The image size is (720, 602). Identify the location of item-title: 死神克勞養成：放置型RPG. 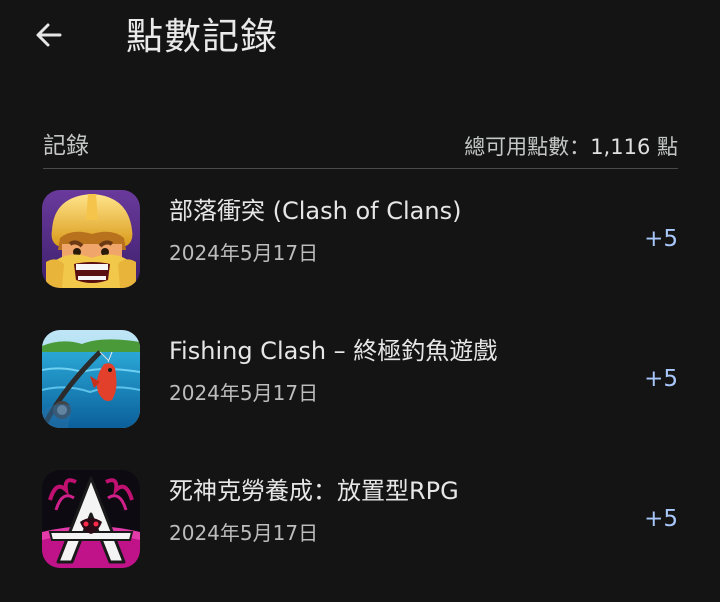
(314, 491).